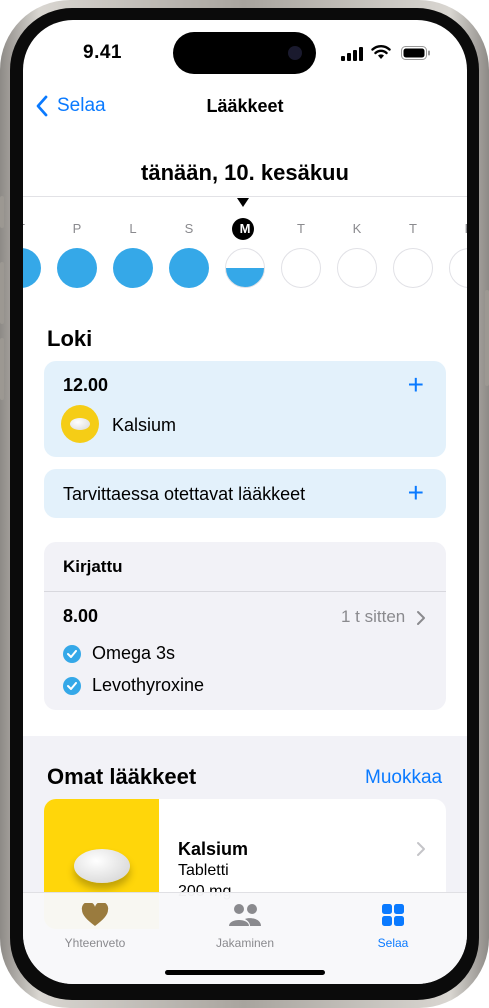  Describe the element at coordinates (70, 338) in the screenshot. I see `log-title: Loki` at that location.